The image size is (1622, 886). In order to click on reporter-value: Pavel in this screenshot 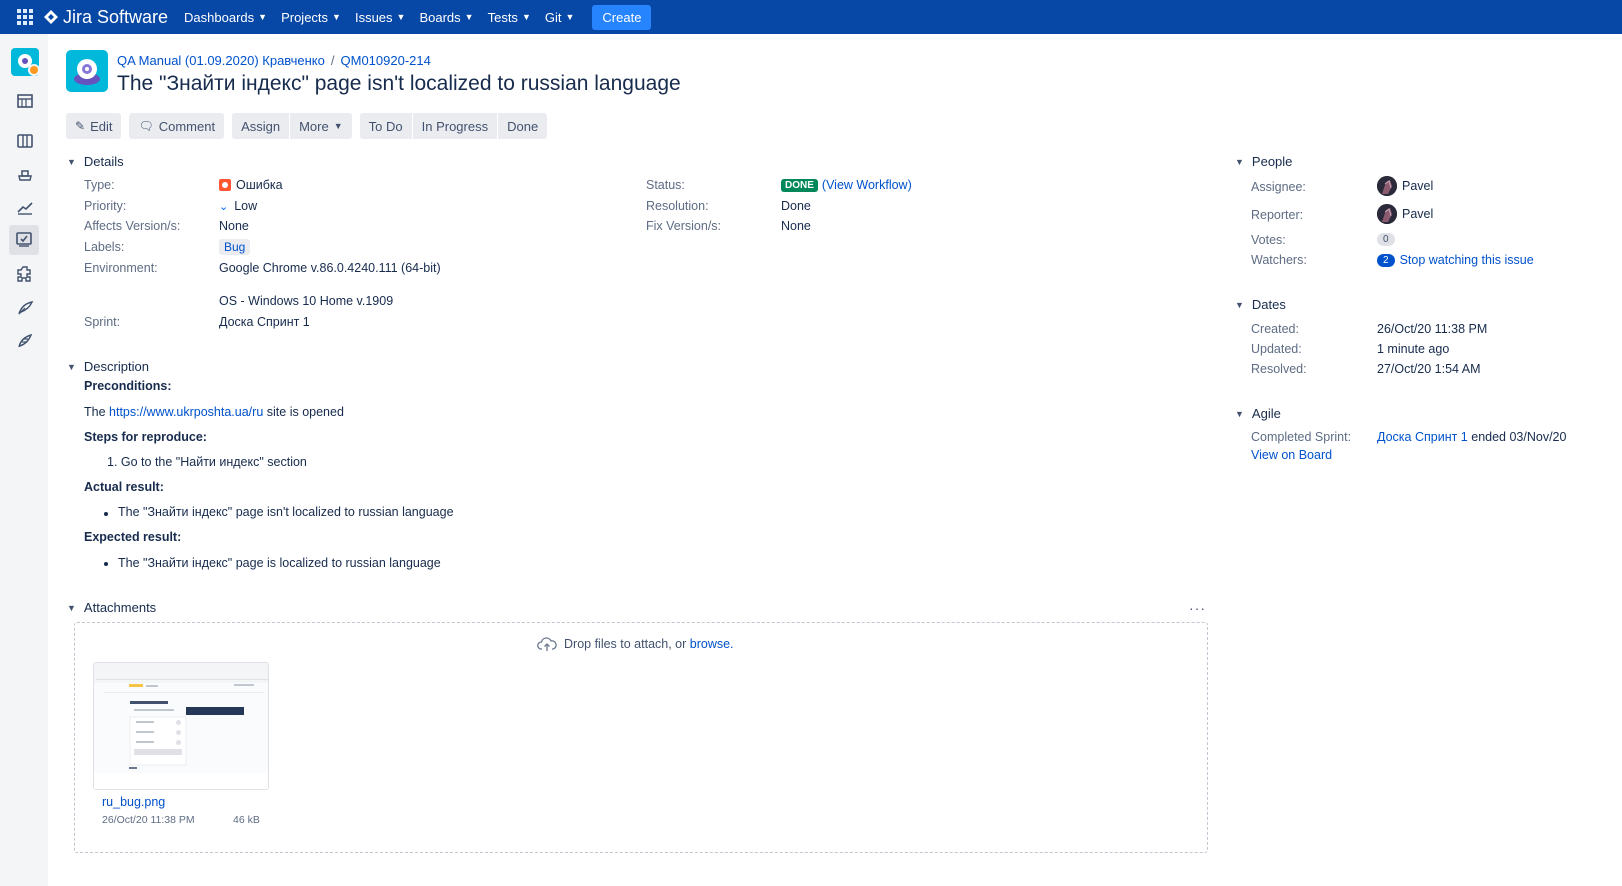, I will do `click(1405, 214)`.